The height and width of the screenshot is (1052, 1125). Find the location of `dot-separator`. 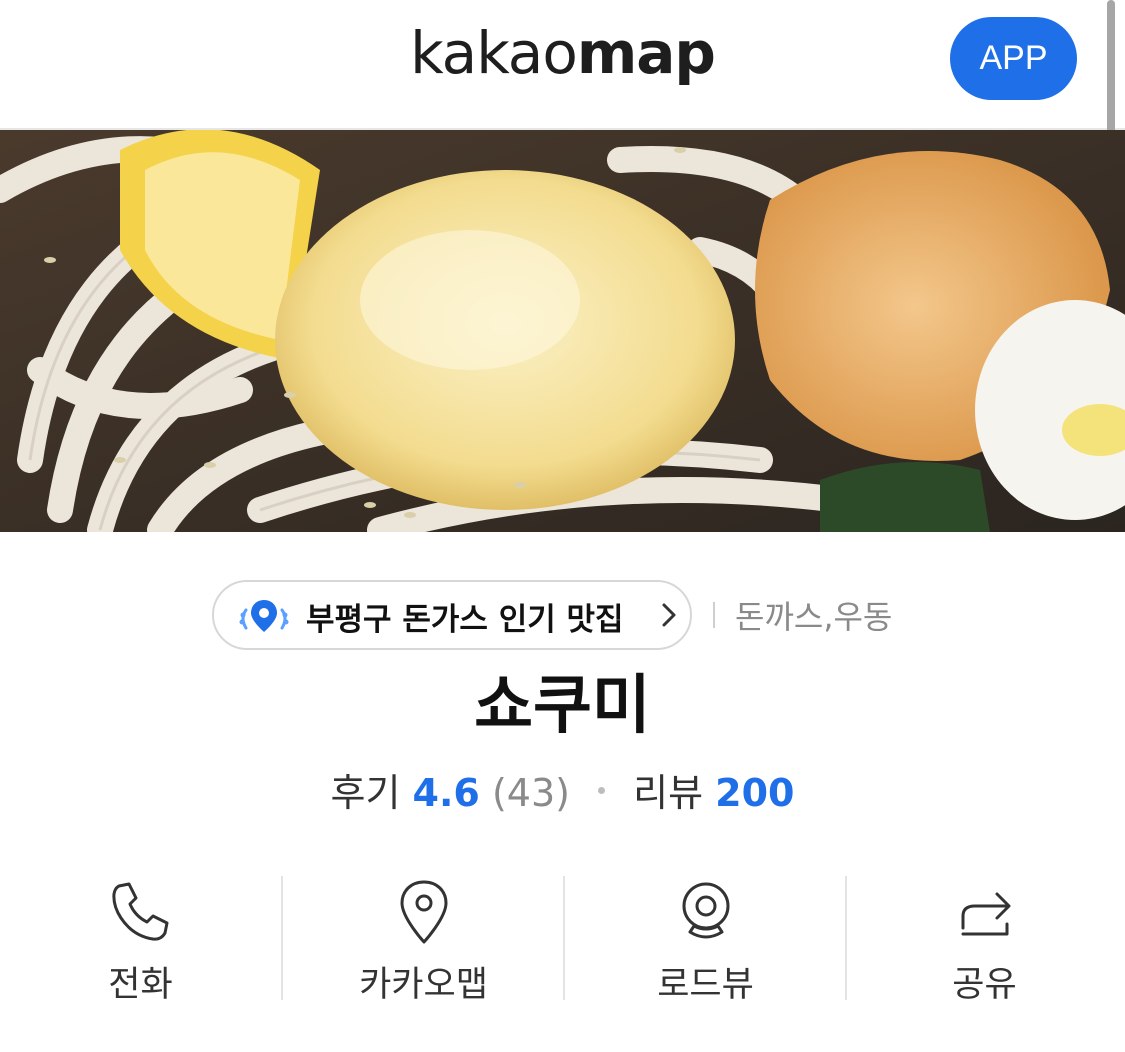

dot-separator is located at coordinates (602, 790).